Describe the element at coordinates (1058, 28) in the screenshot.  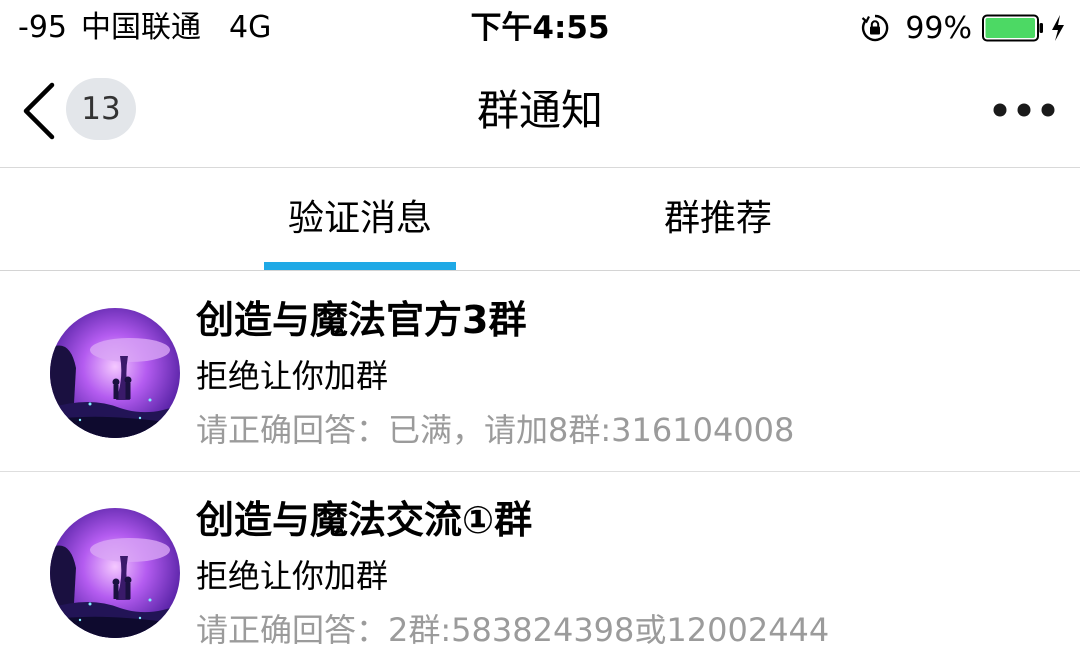
I see `charging-bolt-icon` at that location.